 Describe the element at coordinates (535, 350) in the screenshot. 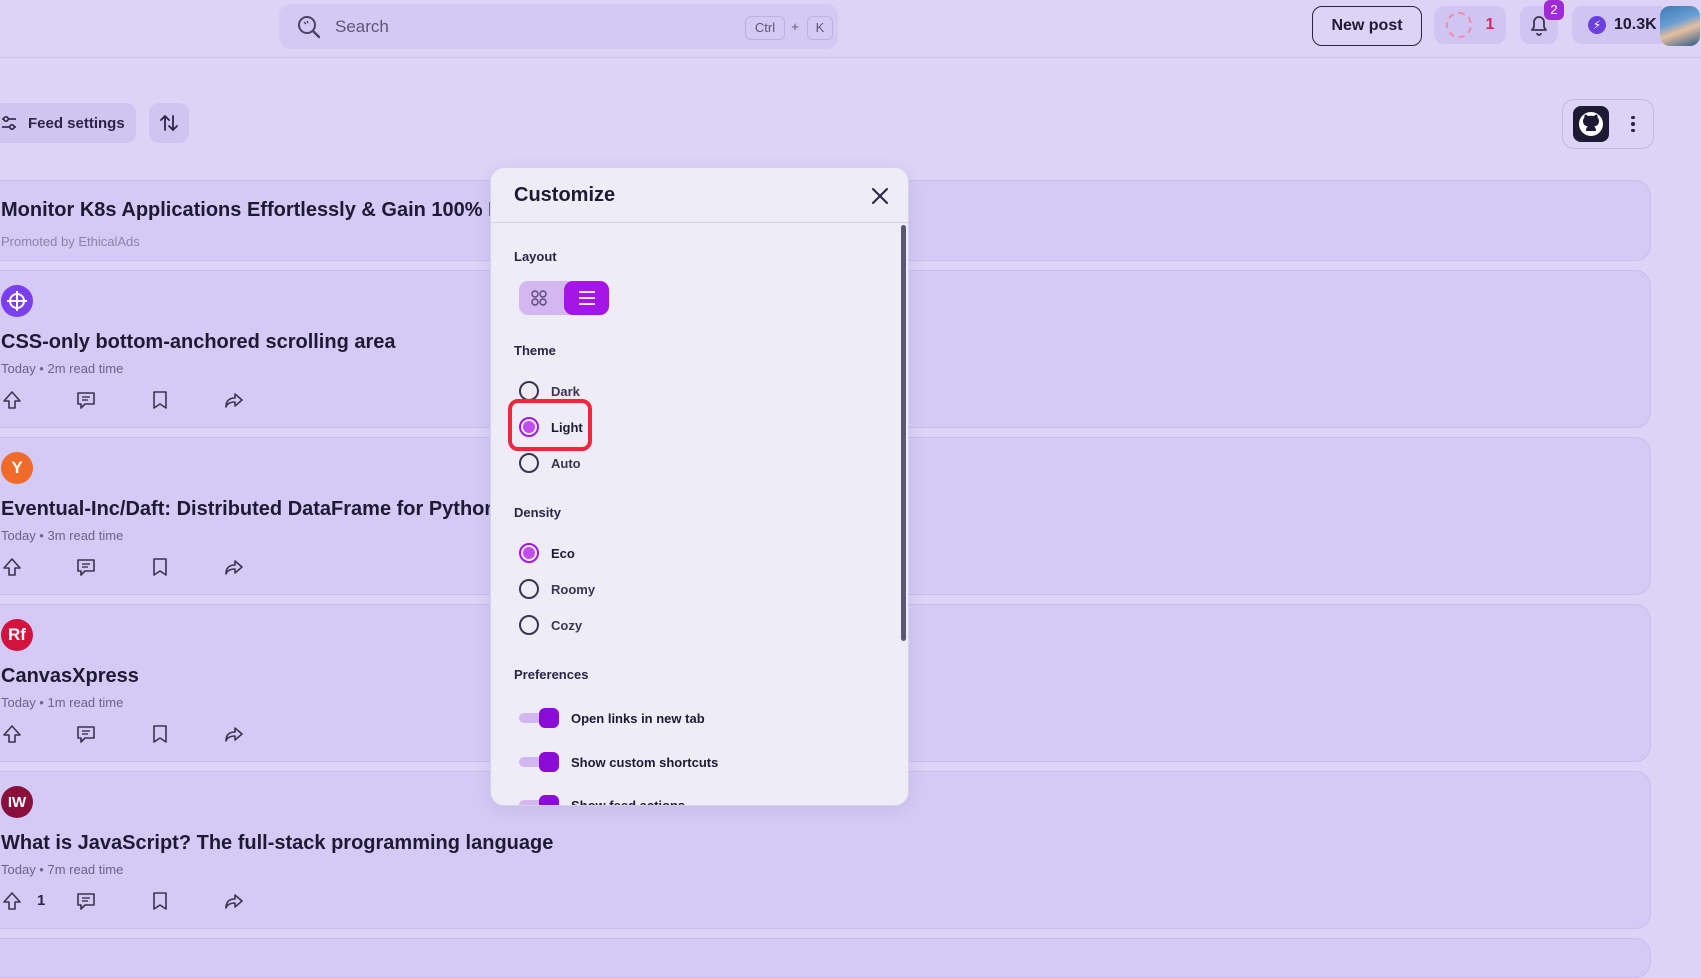

I see `theme-section-label: Theme` at that location.